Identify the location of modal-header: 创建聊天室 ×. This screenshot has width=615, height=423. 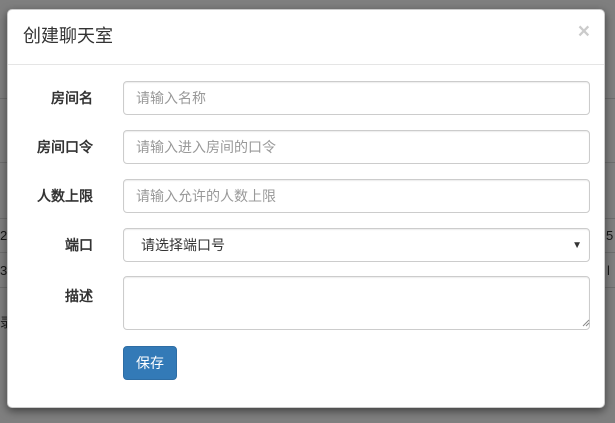
(306, 37).